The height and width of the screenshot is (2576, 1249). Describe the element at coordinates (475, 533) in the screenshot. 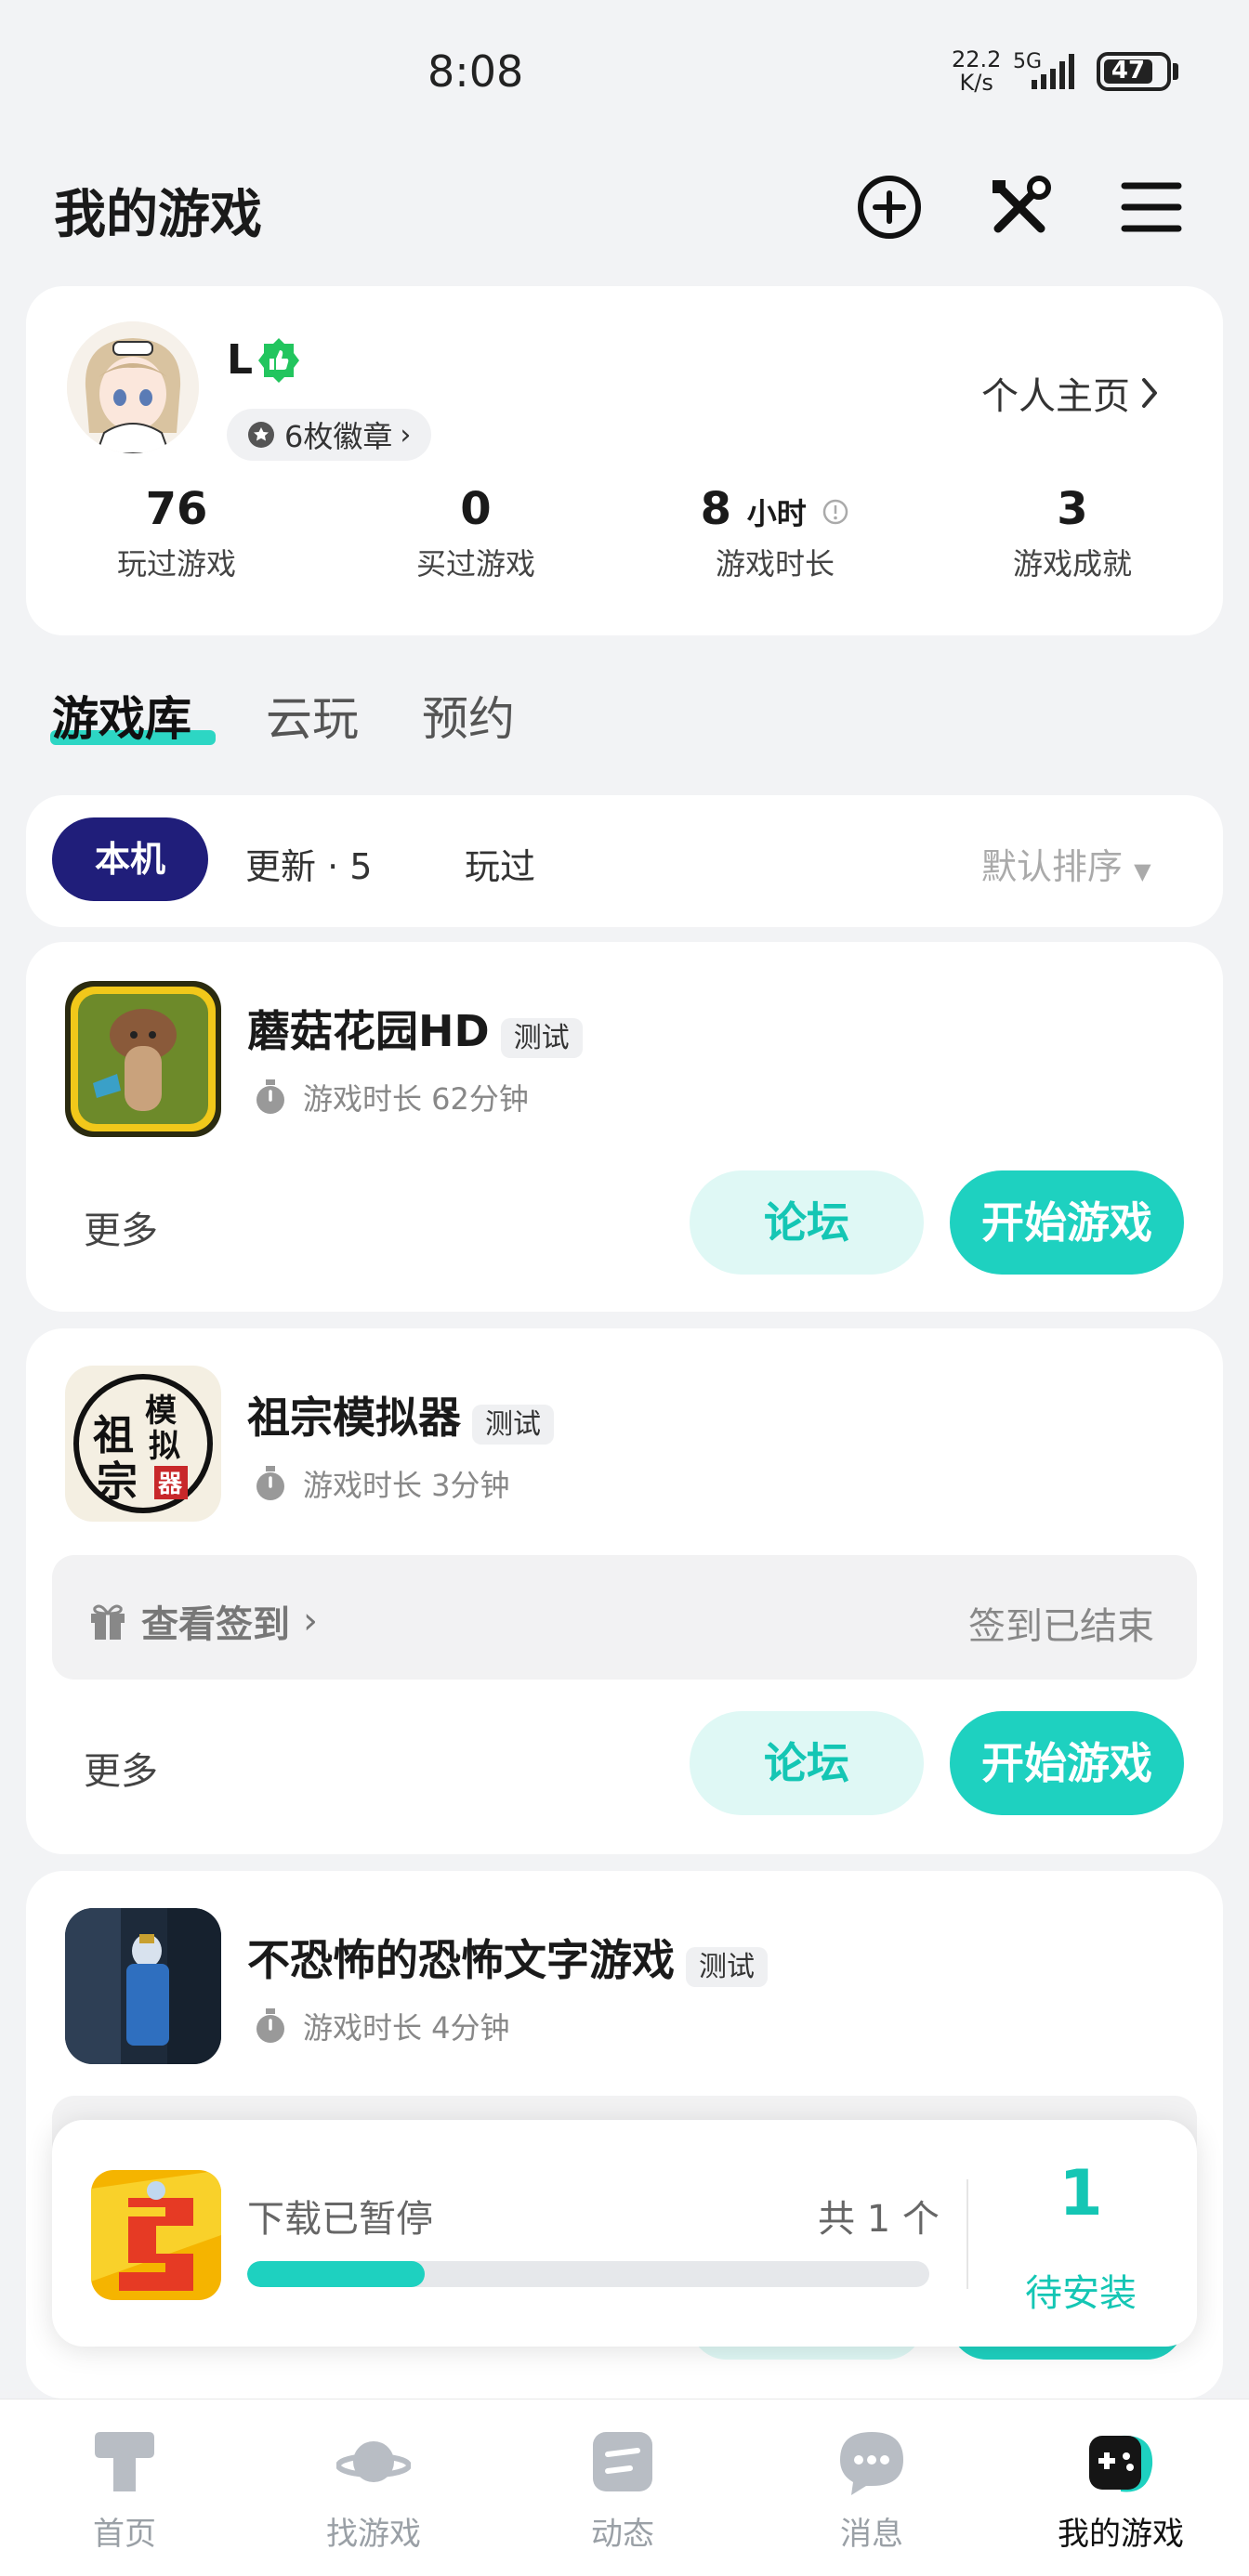

I see `stat-bought-games: 0 买过游戏` at that location.